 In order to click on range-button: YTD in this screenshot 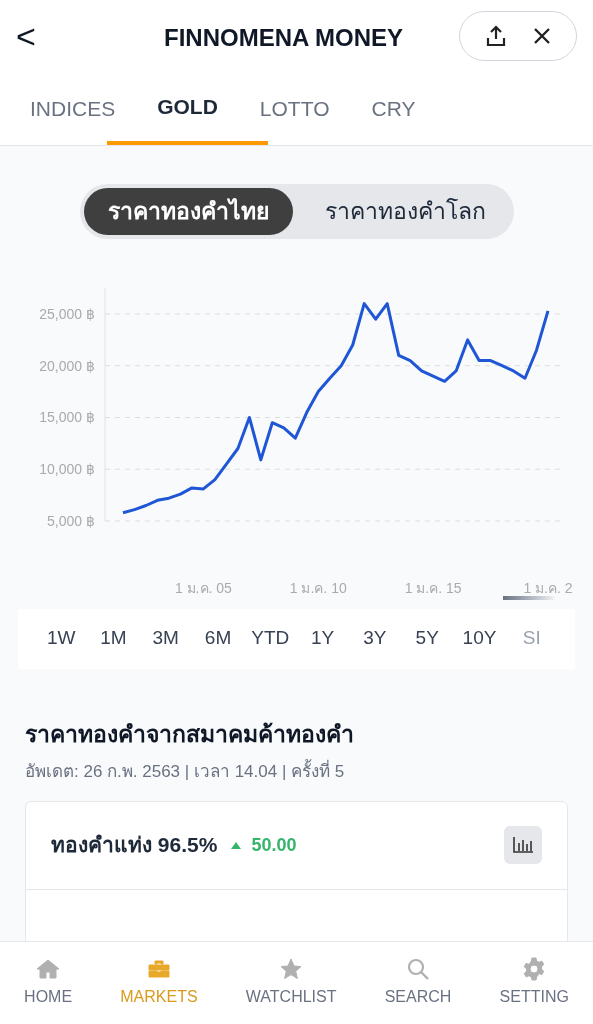, I will do `click(270, 638)`.